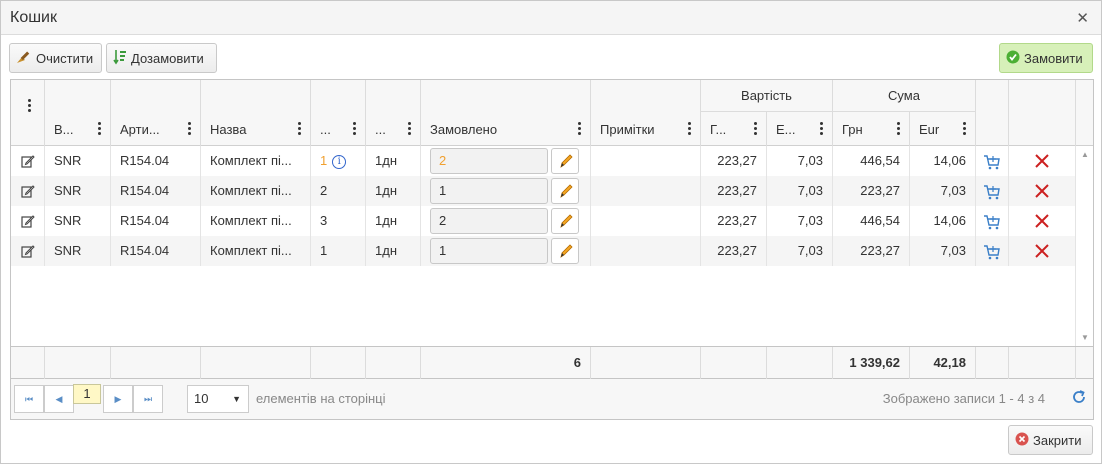 The width and height of the screenshot is (1102, 464). What do you see at coordinates (161, 58) in the screenshot?
I see `reorder-button: Дозамовити` at bounding box center [161, 58].